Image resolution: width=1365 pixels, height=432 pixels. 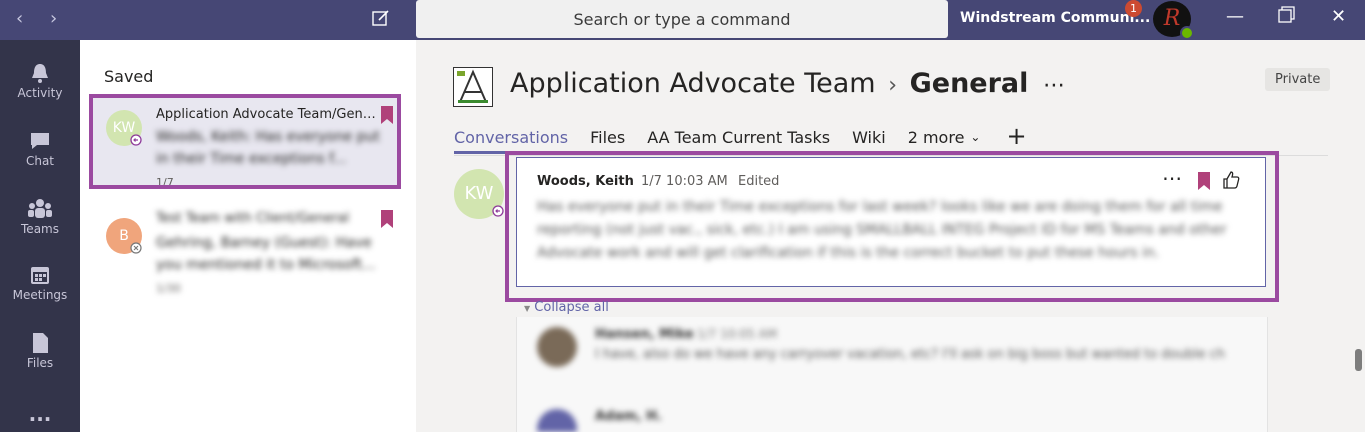 What do you see at coordinates (40, 363) in the screenshot?
I see `rail-label: Files` at bounding box center [40, 363].